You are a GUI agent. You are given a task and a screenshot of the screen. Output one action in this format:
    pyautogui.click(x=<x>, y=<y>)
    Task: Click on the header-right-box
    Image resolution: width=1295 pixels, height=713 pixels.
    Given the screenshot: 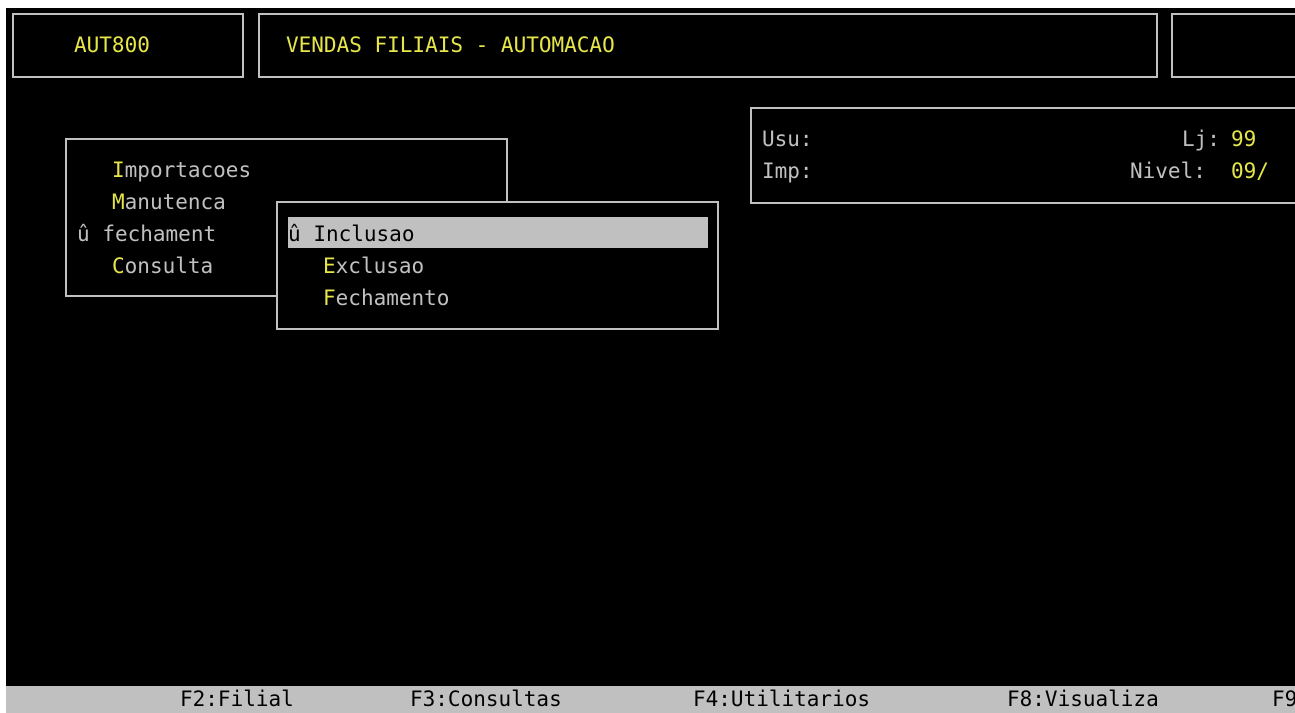 What is the action you would take?
    pyautogui.click(x=1233, y=45)
    